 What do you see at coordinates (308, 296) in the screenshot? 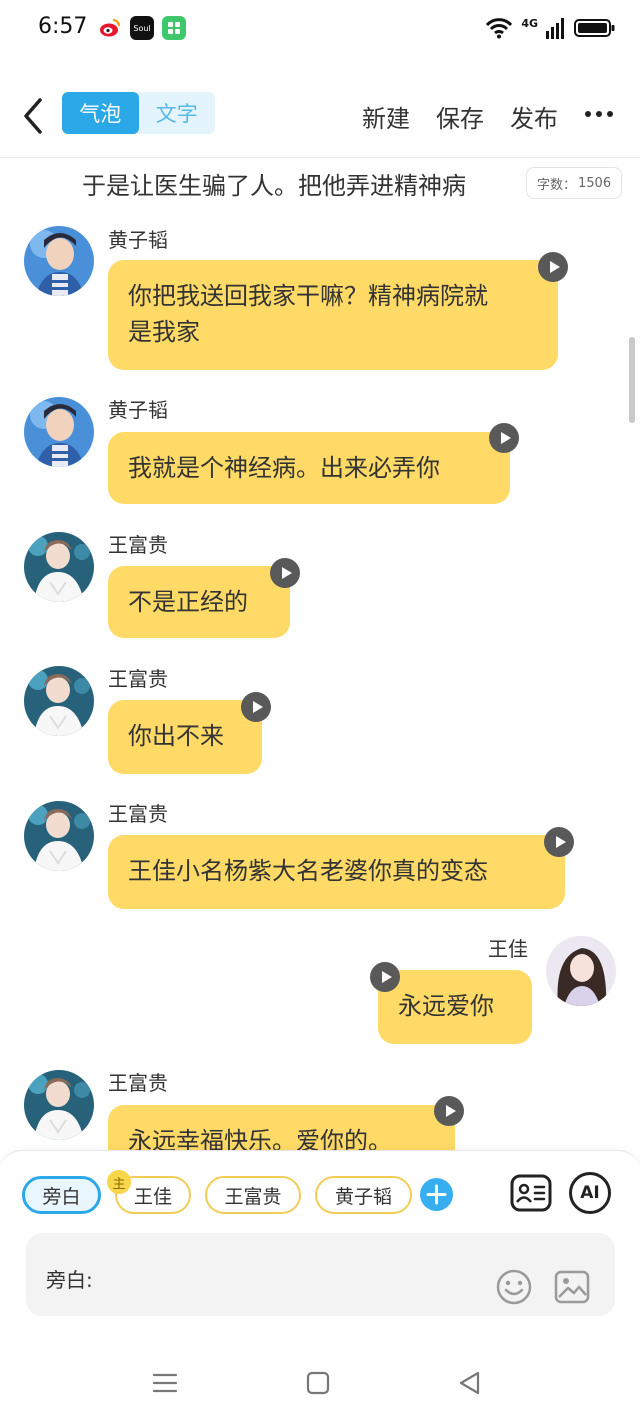
I see `message-text-line: 你把我送回我家干嘛？精神病院就` at bounding box center [308, 296].